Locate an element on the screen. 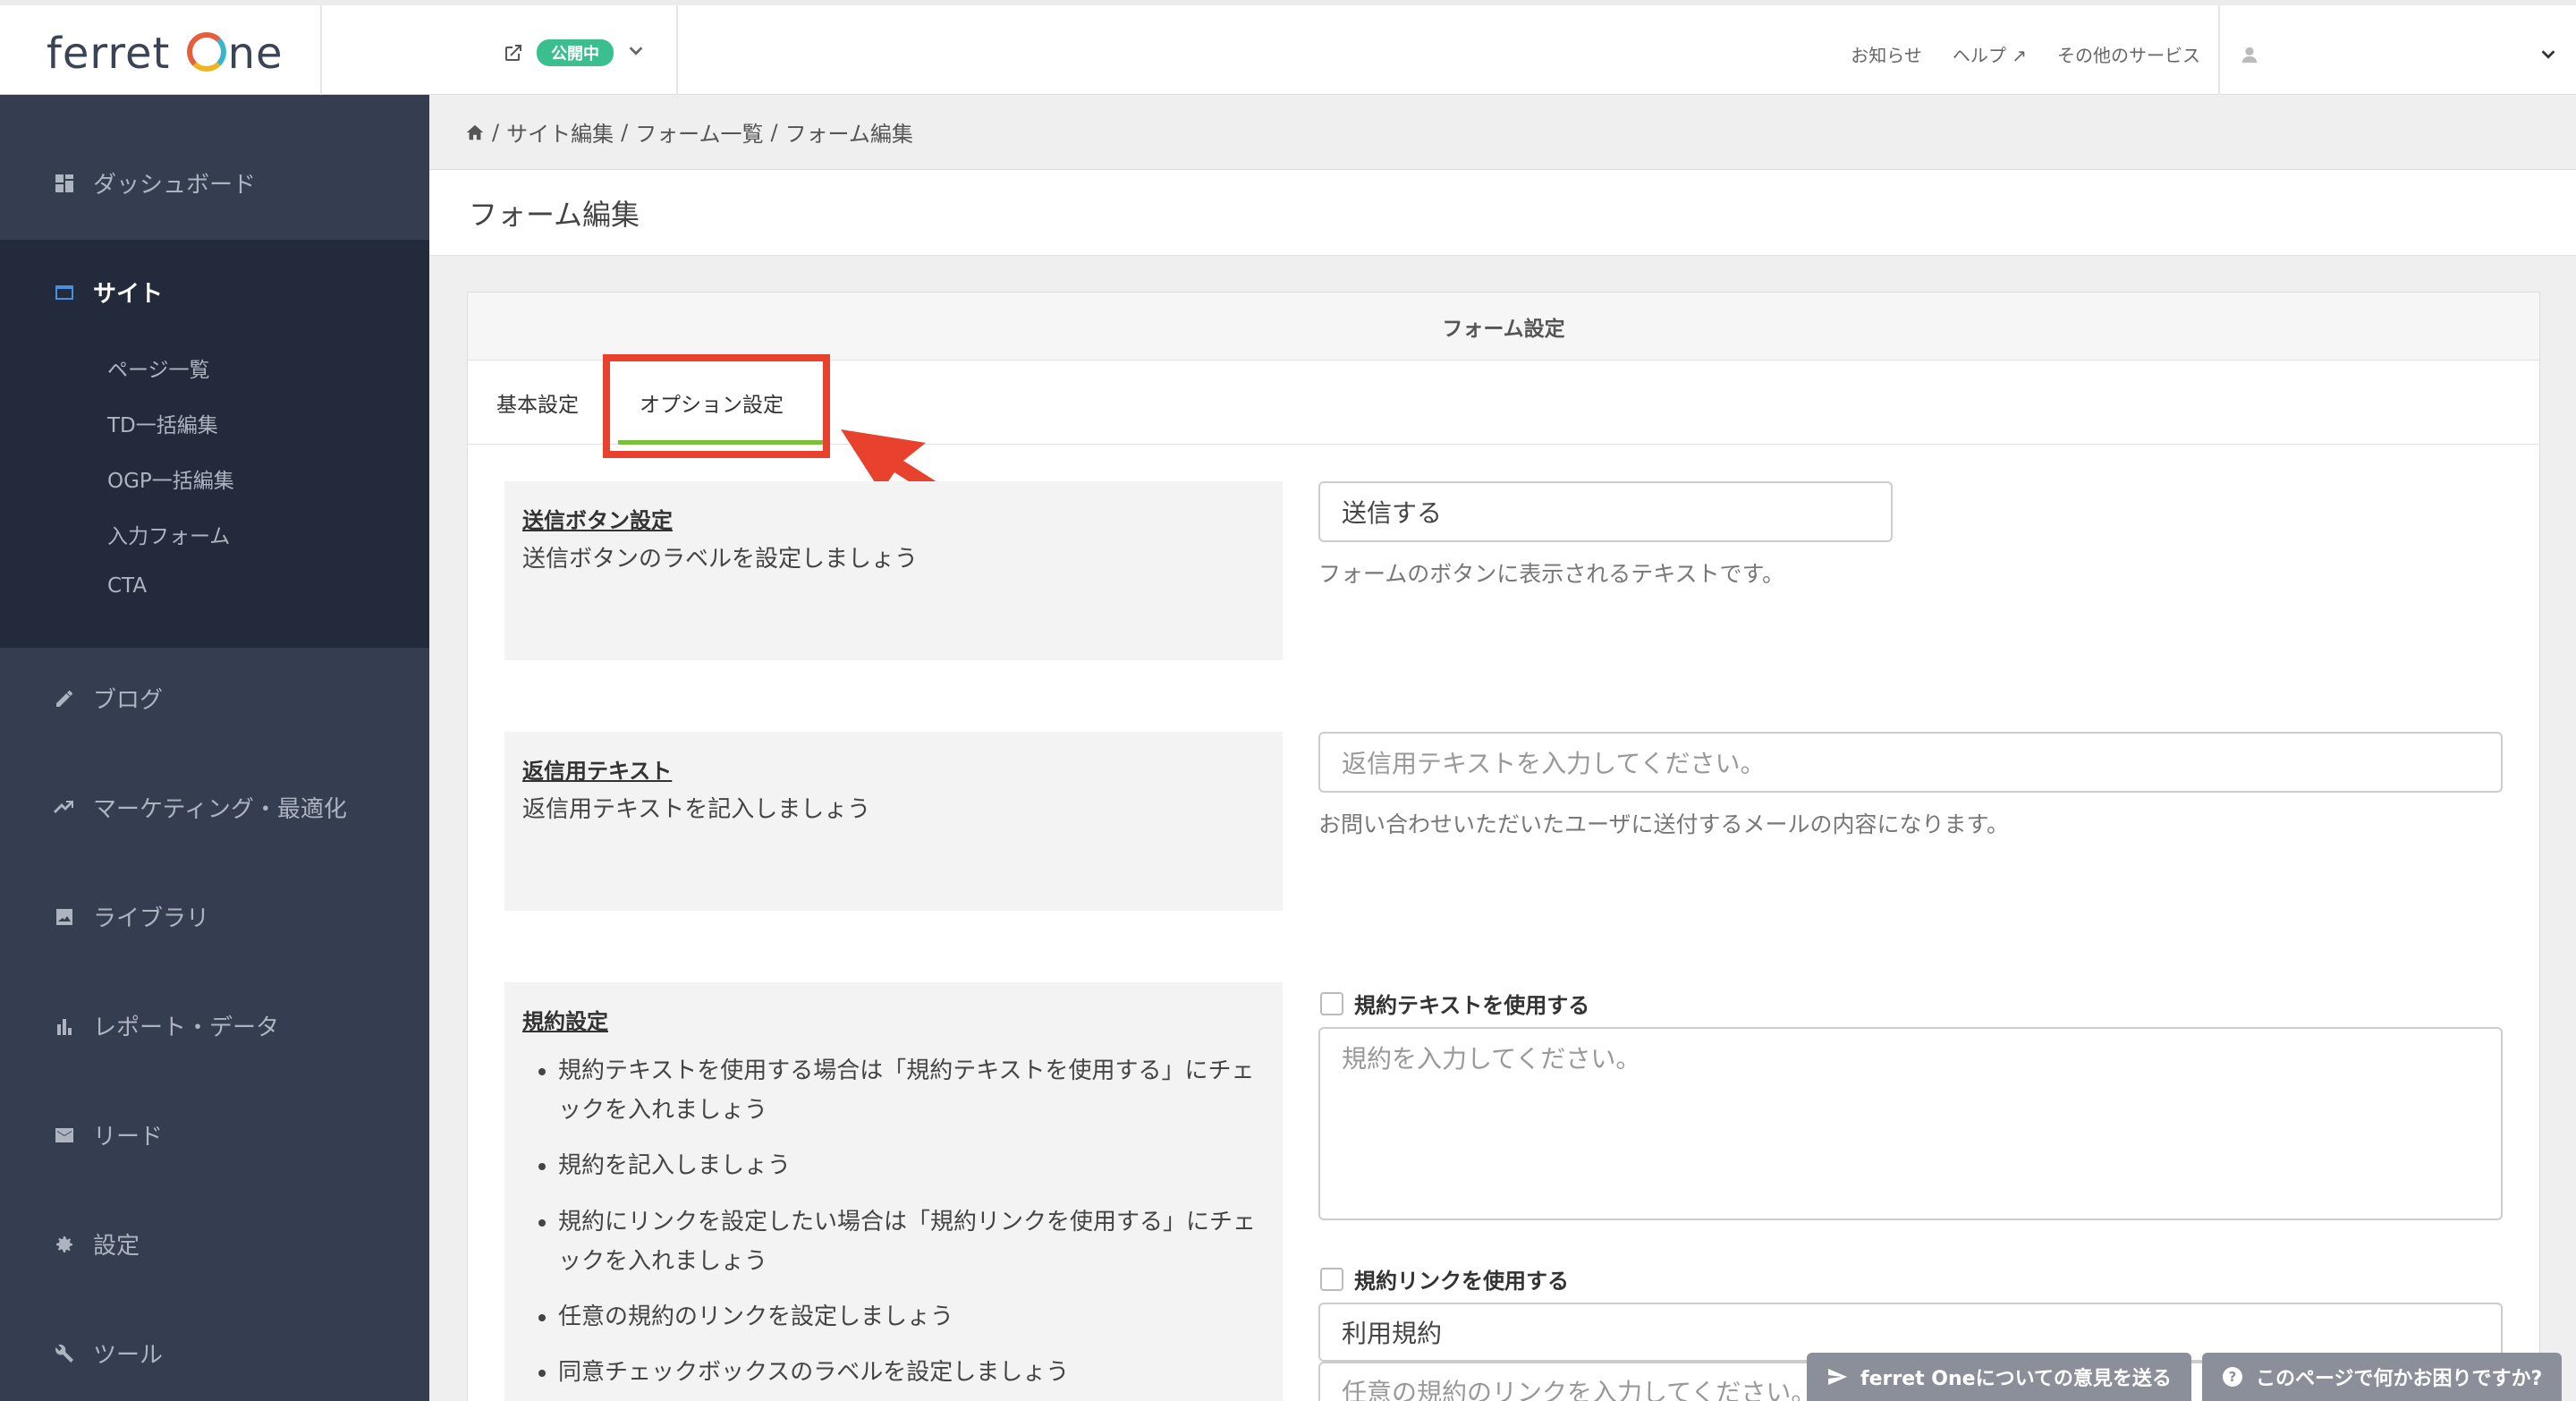 The width and height of the screenshot is (2576, 1401). checkbox-label: 規約テキストを使用する is located at coordinates (1472, 1005).